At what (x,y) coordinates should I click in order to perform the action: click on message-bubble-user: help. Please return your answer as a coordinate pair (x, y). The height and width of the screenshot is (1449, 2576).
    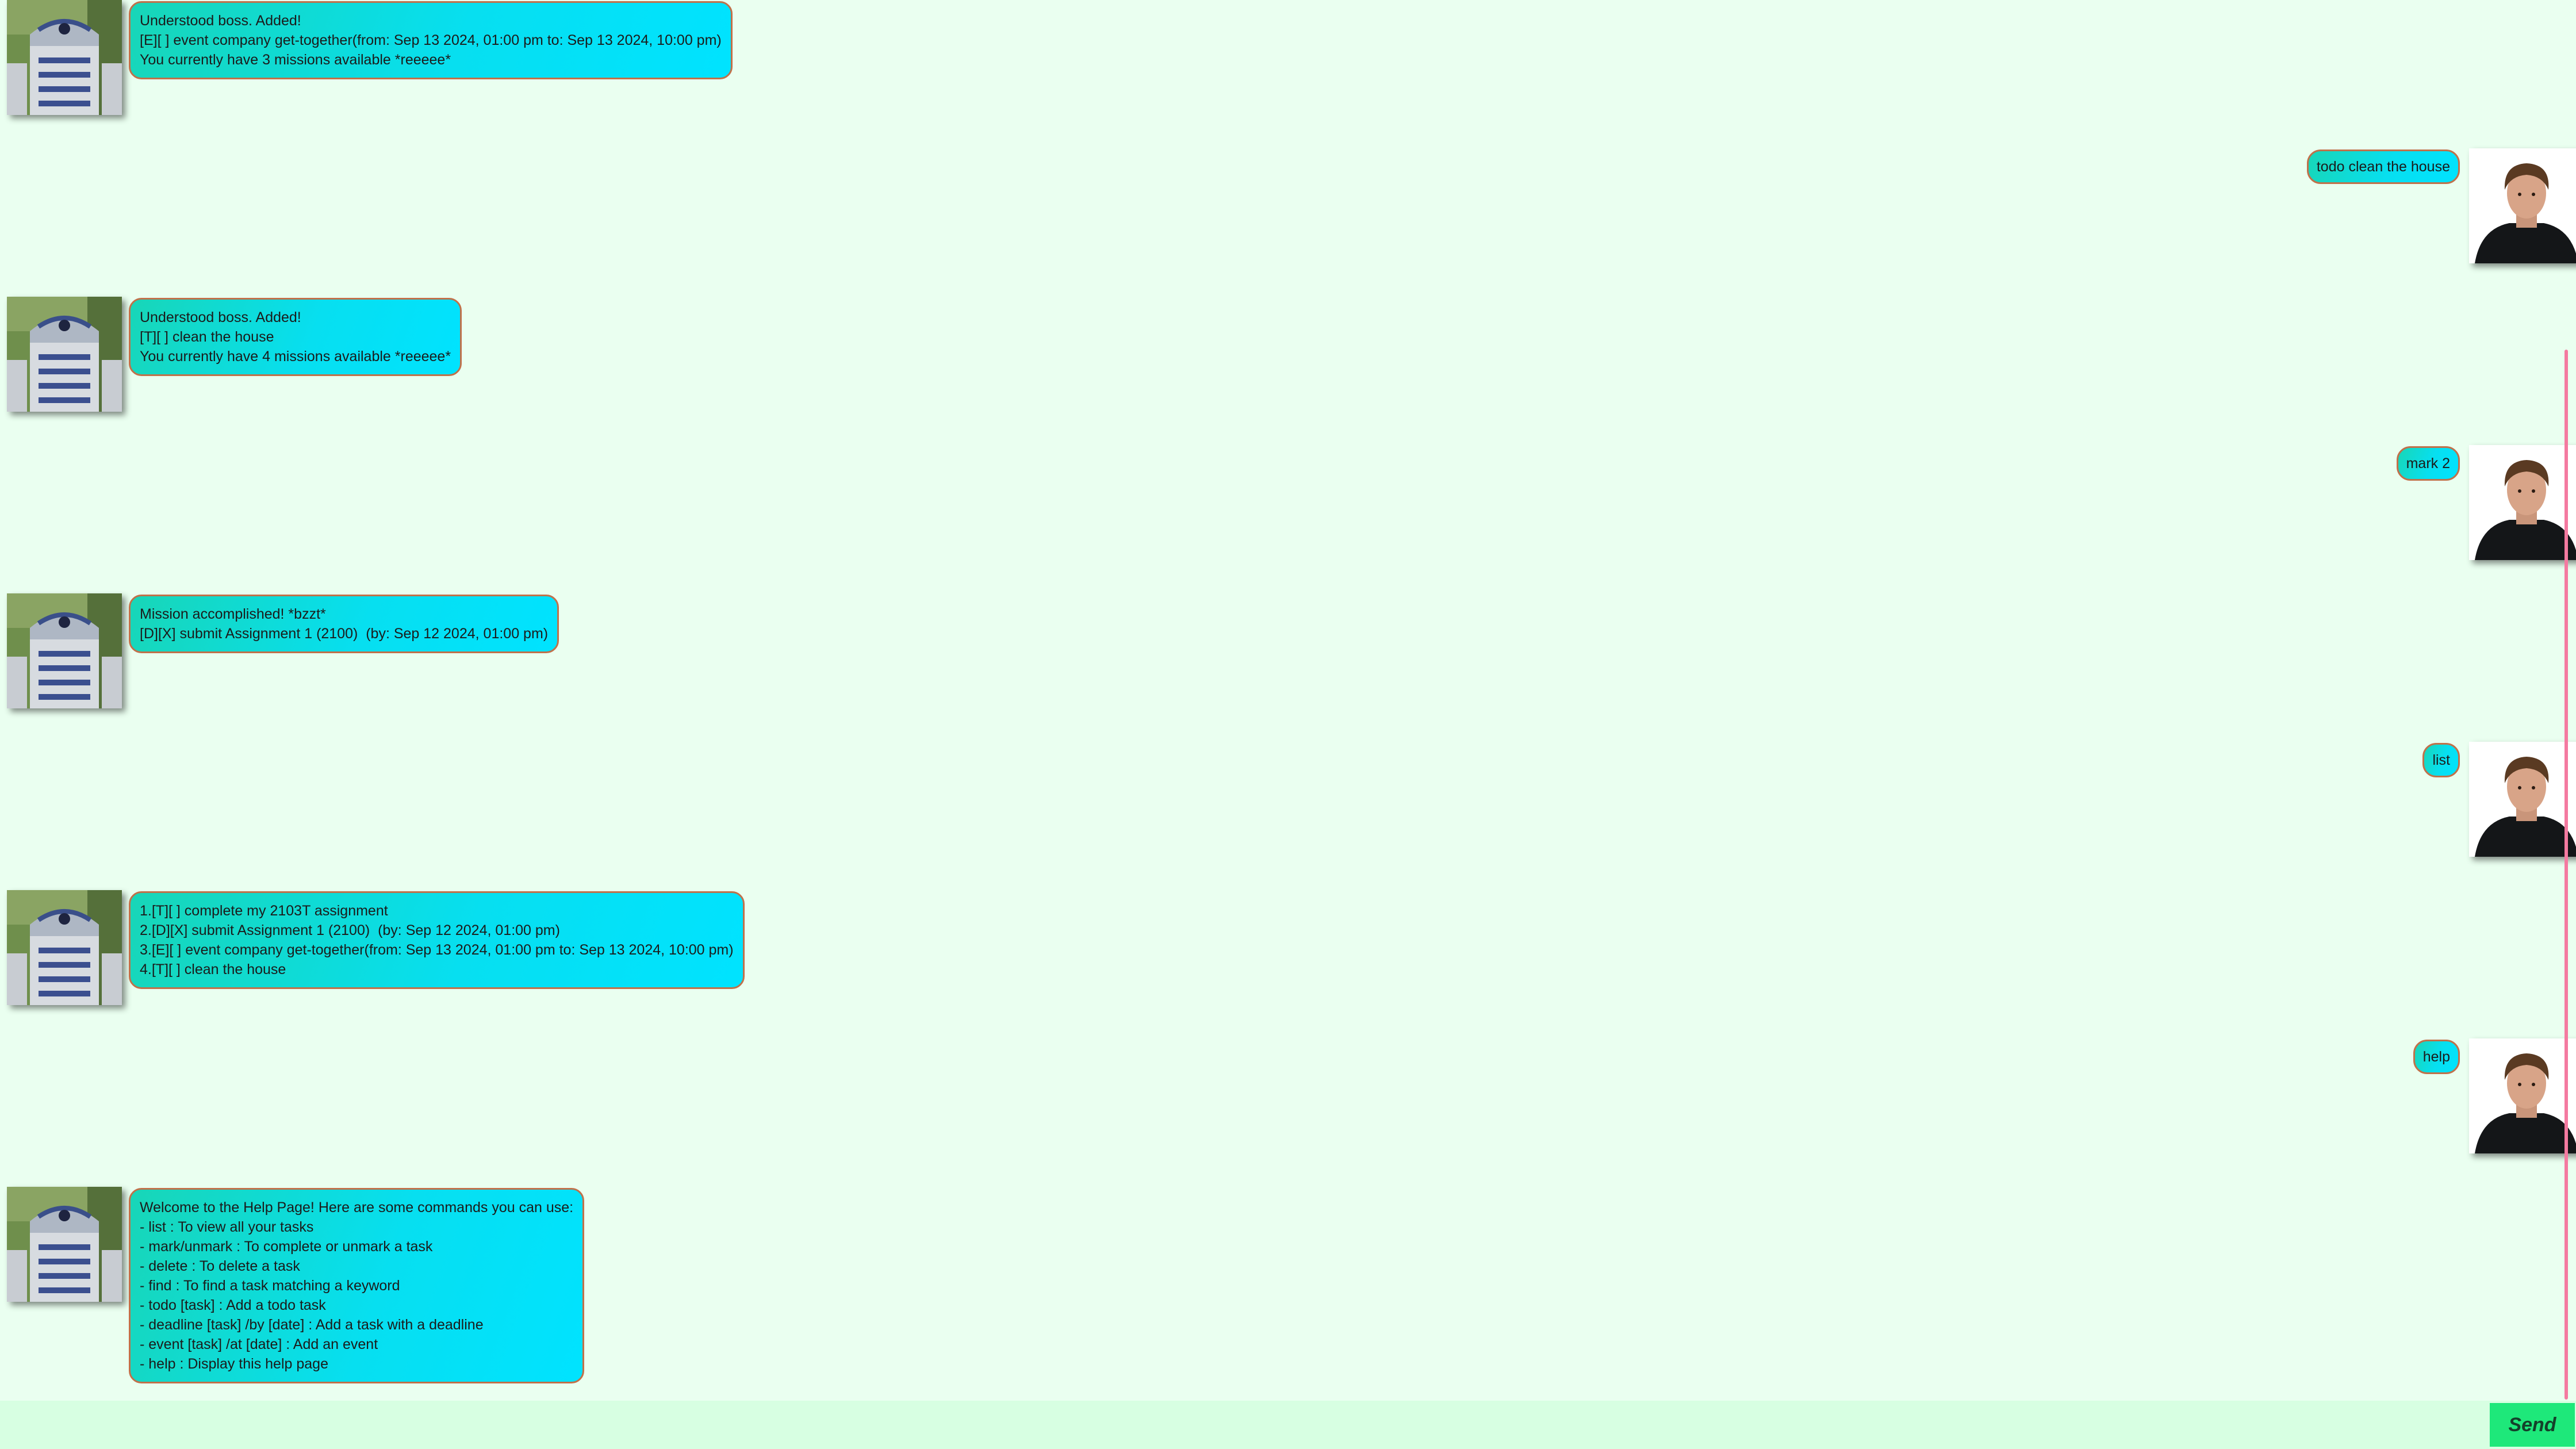
    Looking at the image, I should click on (2436, 1057).